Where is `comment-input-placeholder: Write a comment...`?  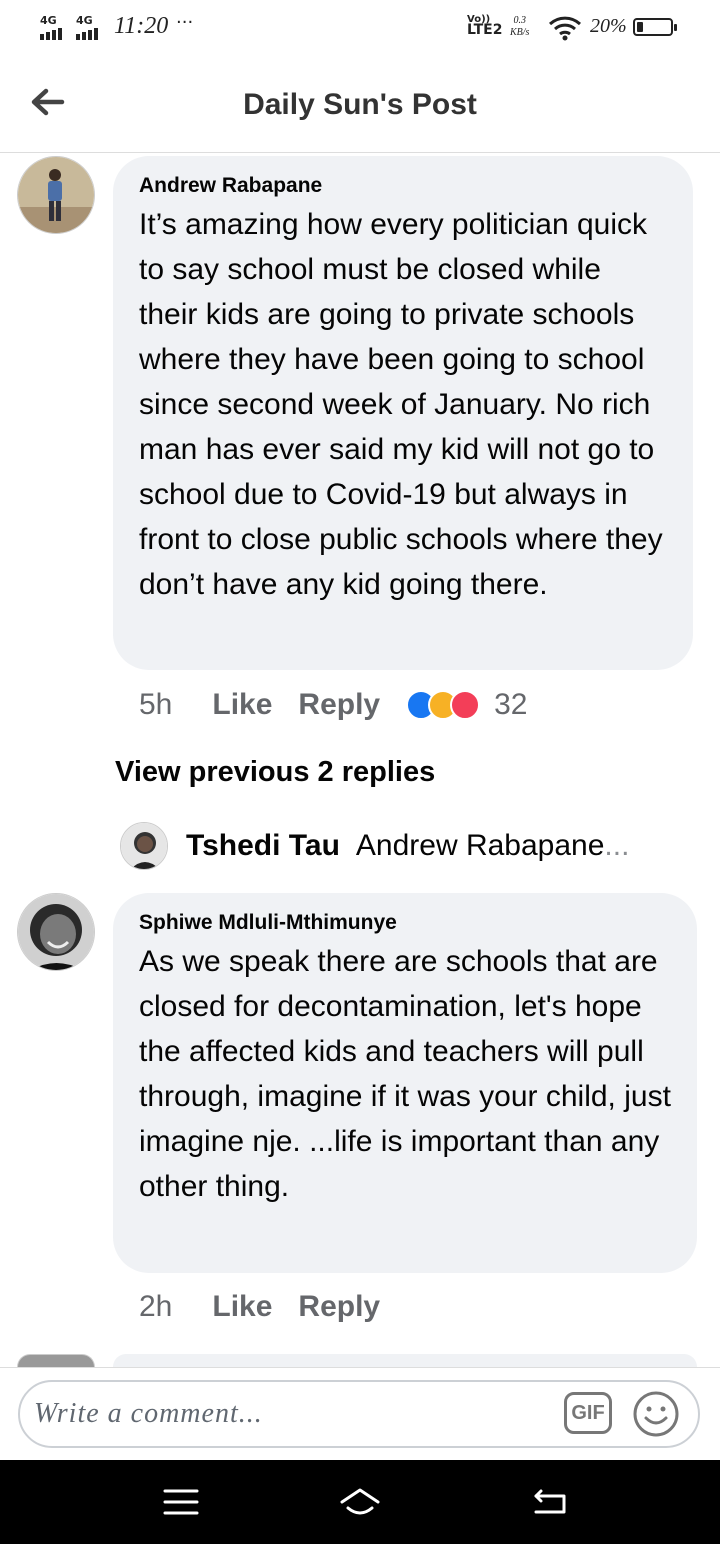 comment-input-placeholder: Write a comment... is located at coordinates (148, 1413).